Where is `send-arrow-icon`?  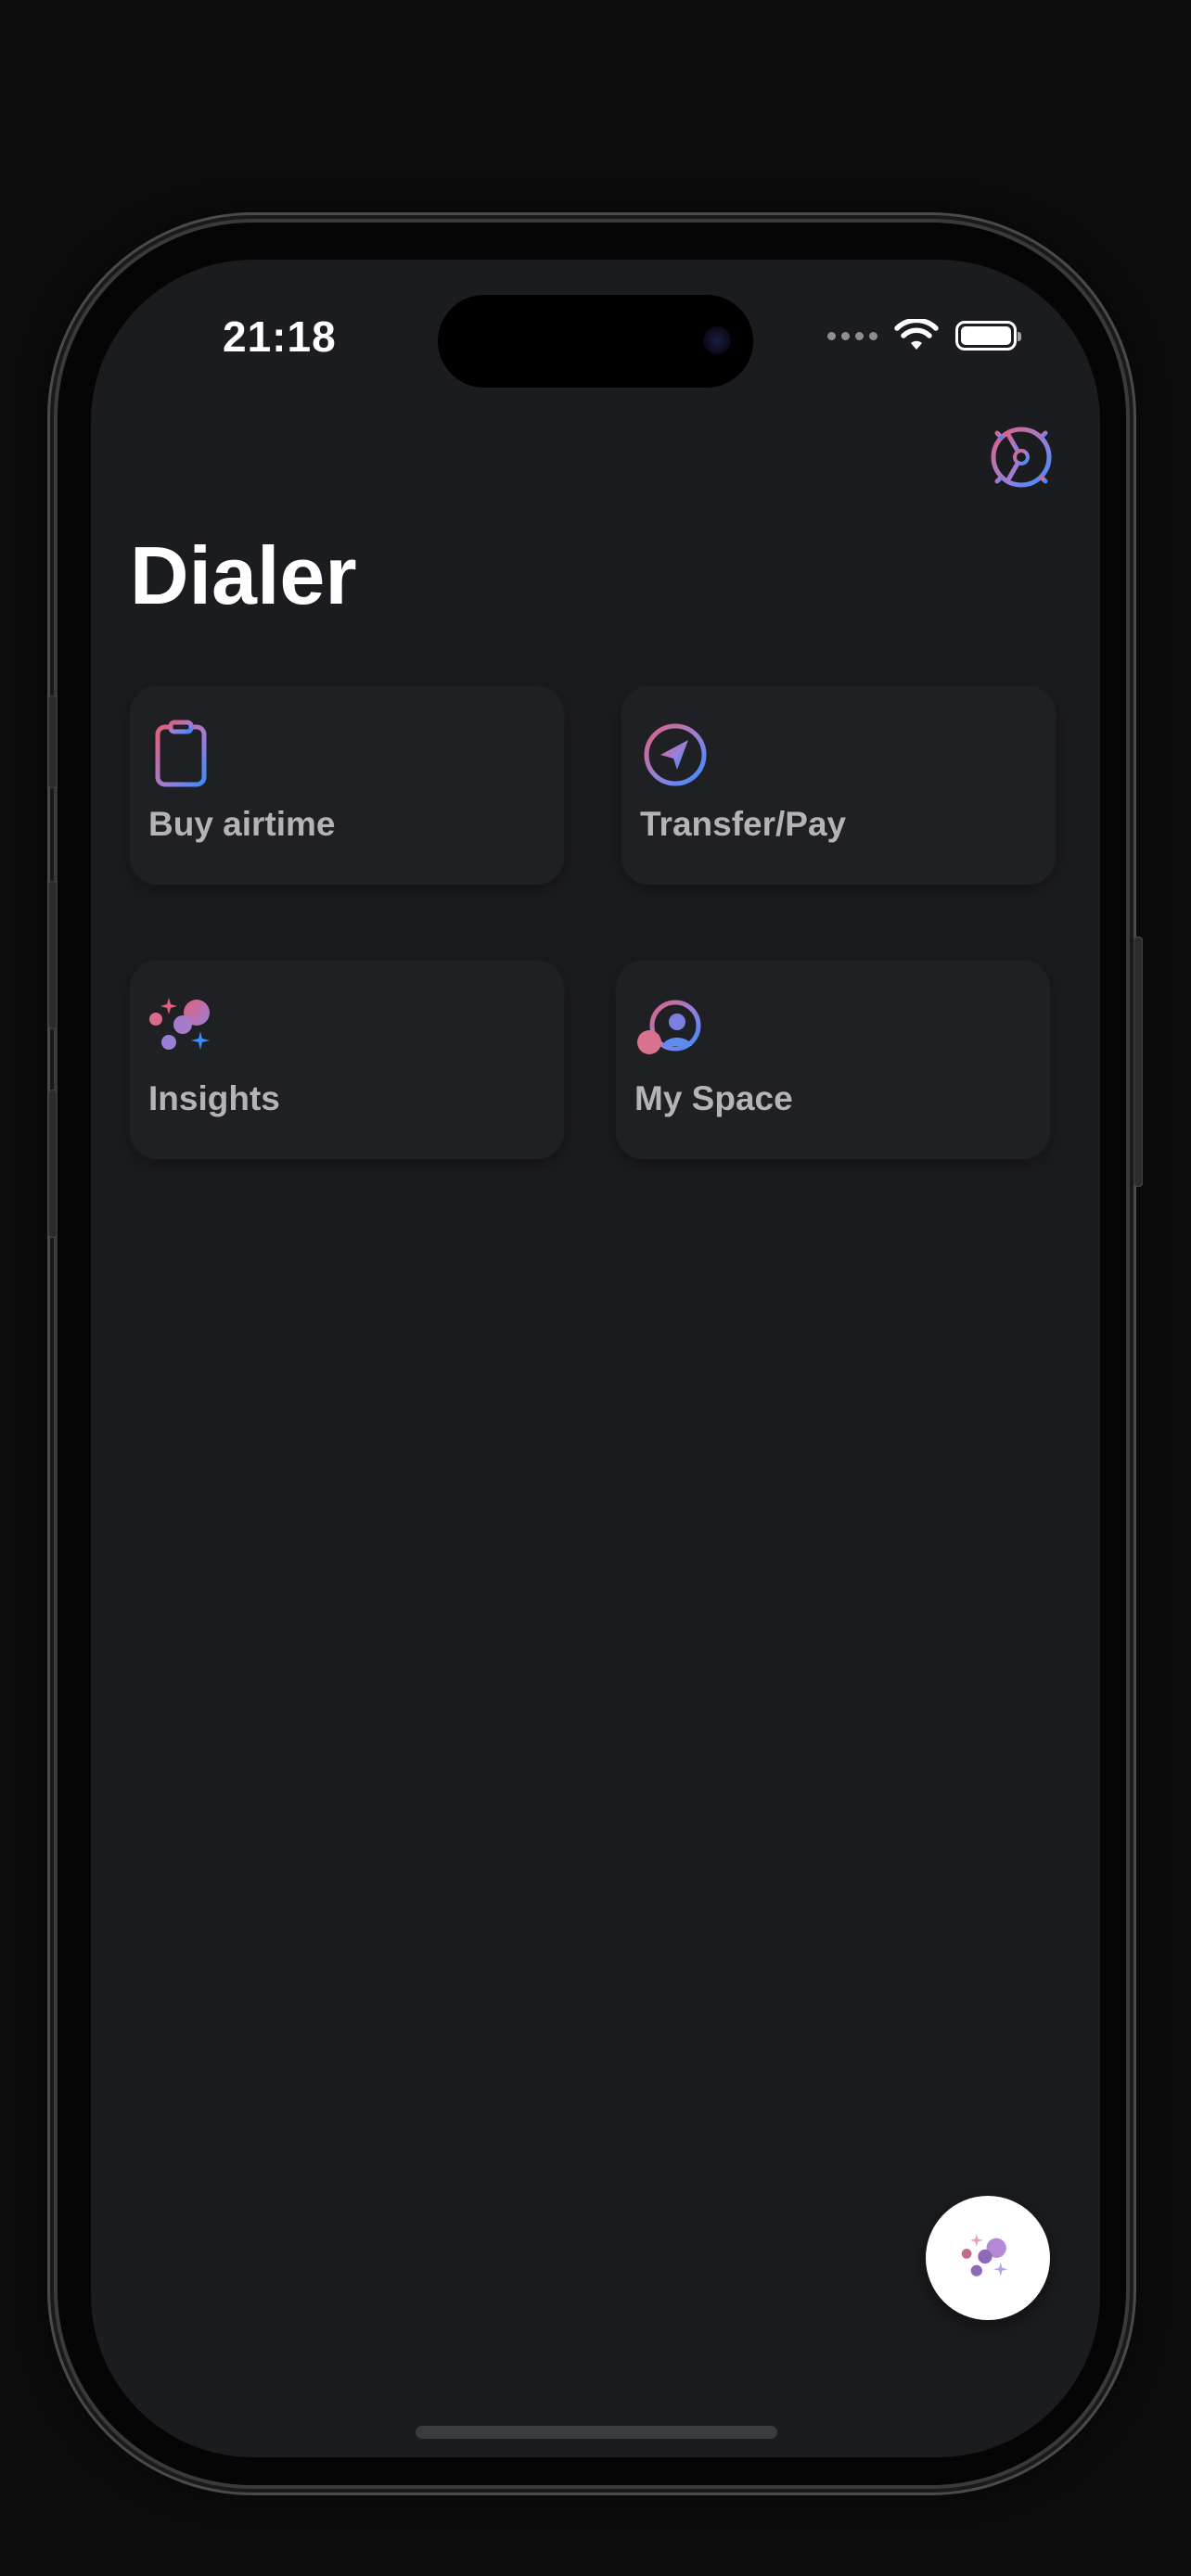 send-arrow-icon is located at coordinates (675, 754).